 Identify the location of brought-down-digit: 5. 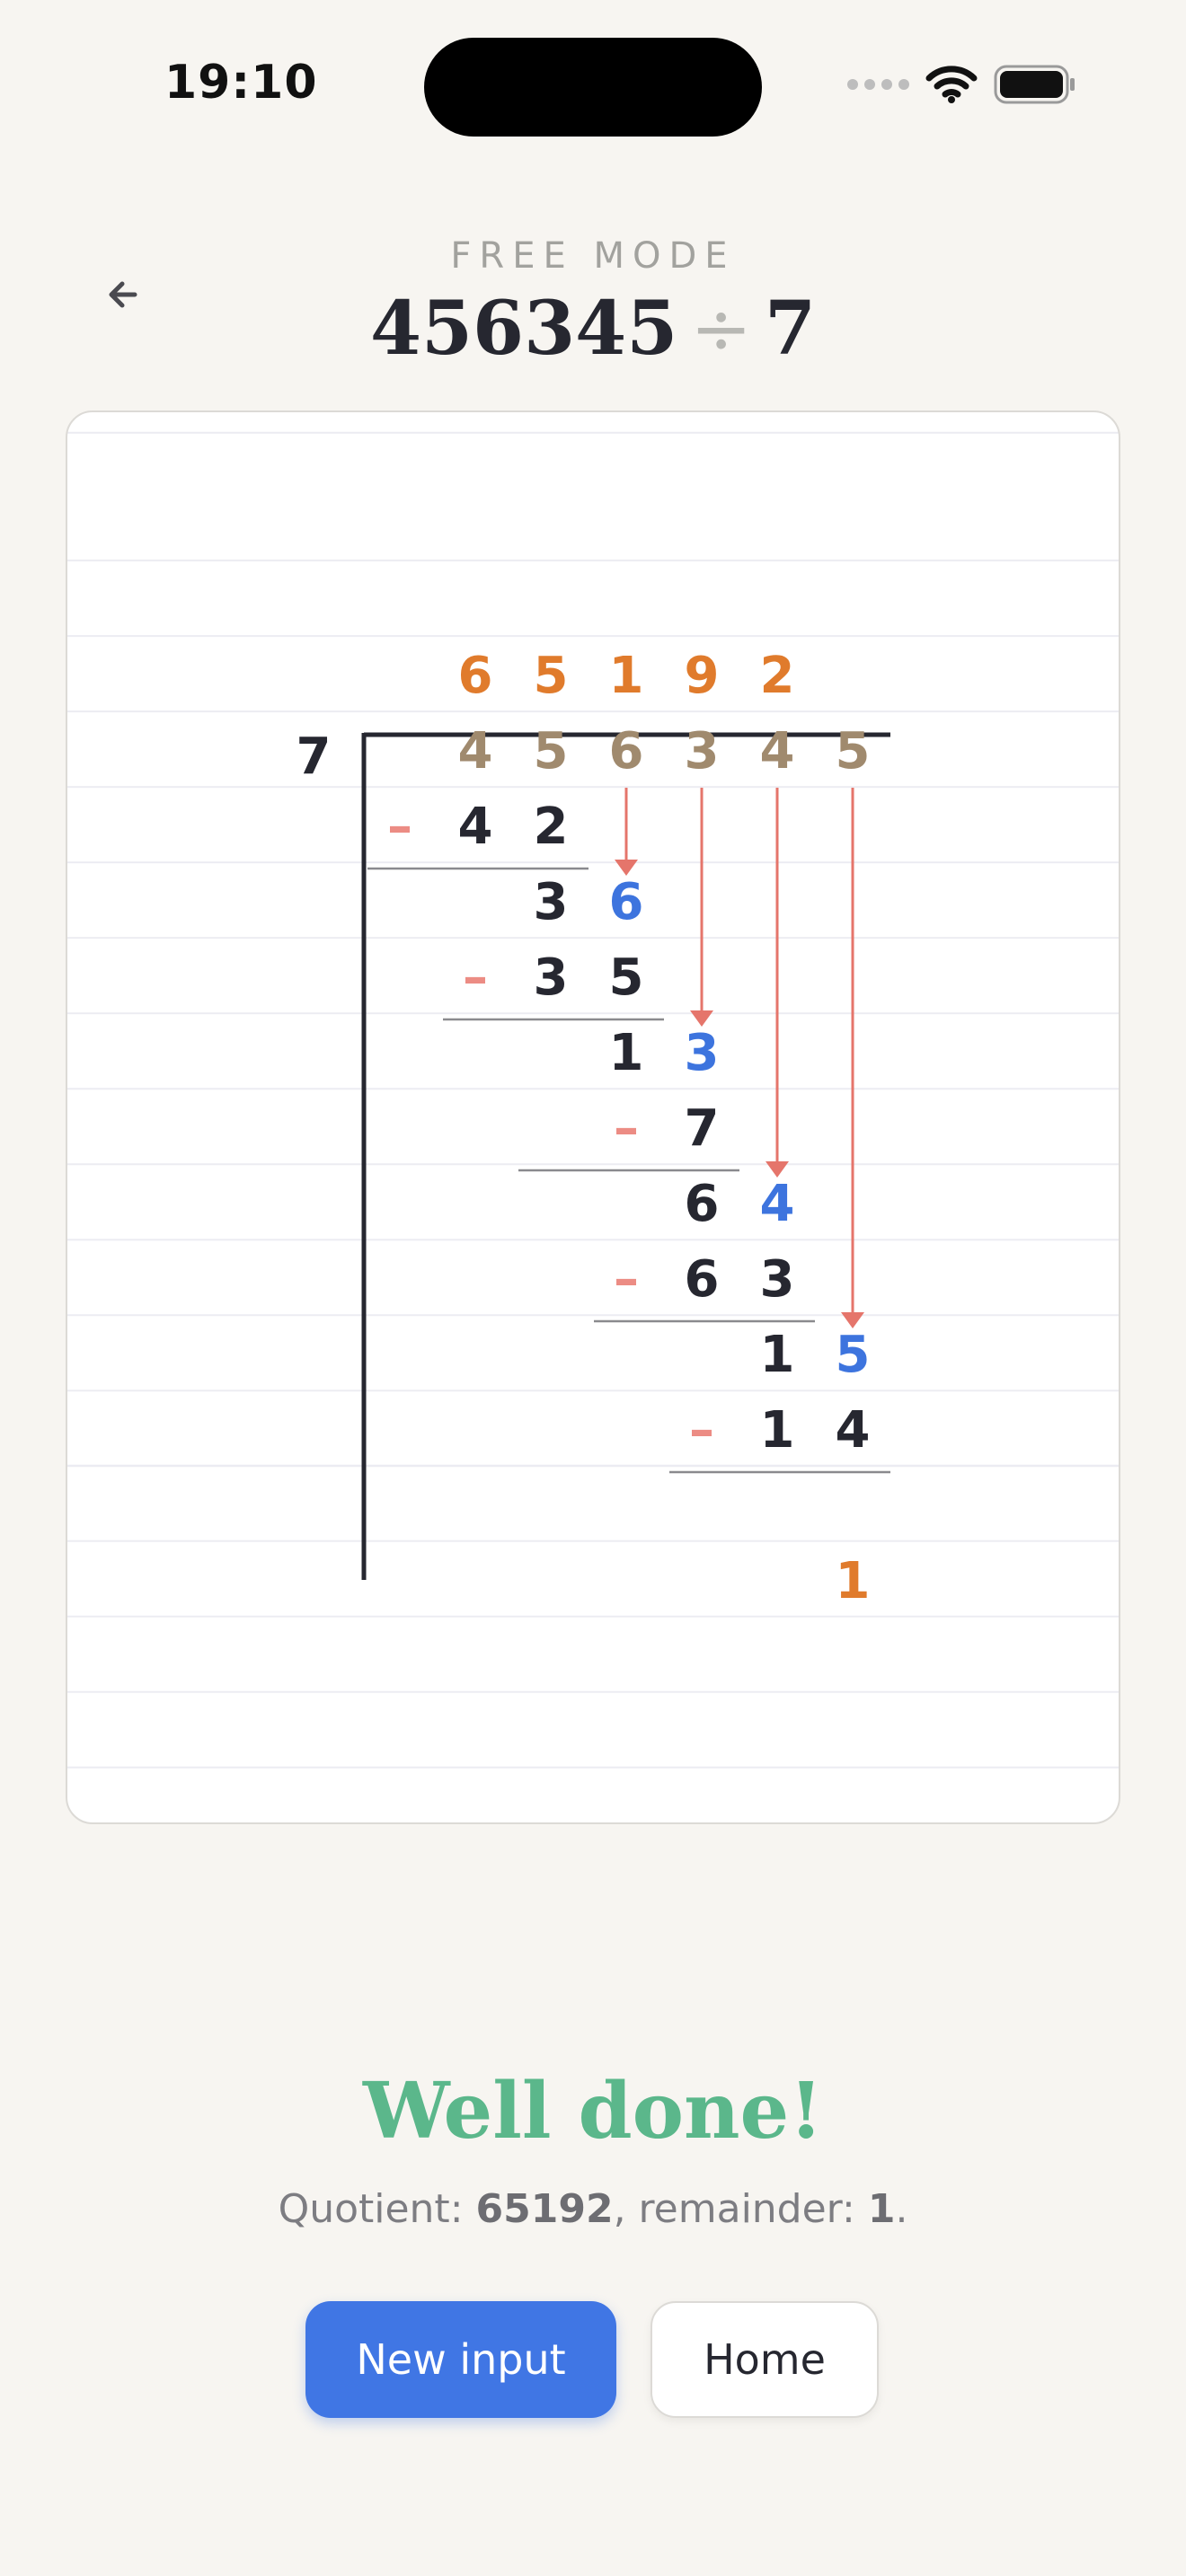
(853, 1355).